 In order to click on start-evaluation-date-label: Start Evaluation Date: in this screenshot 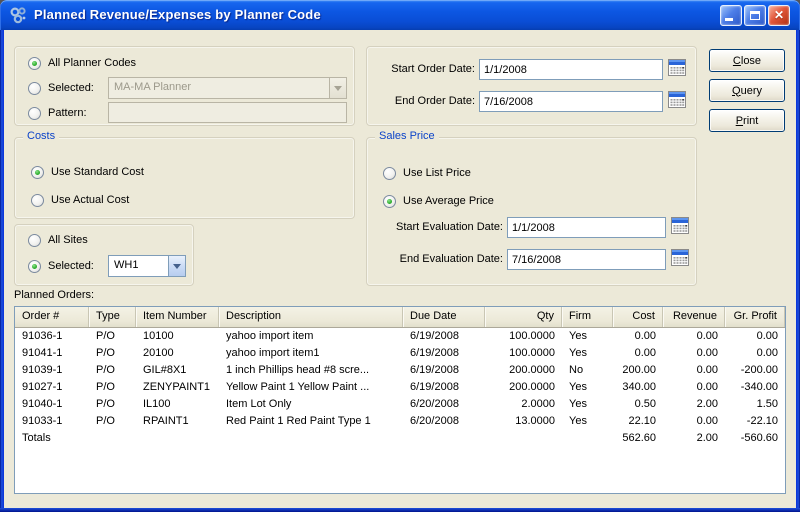, I will do `click(449, 227)`.